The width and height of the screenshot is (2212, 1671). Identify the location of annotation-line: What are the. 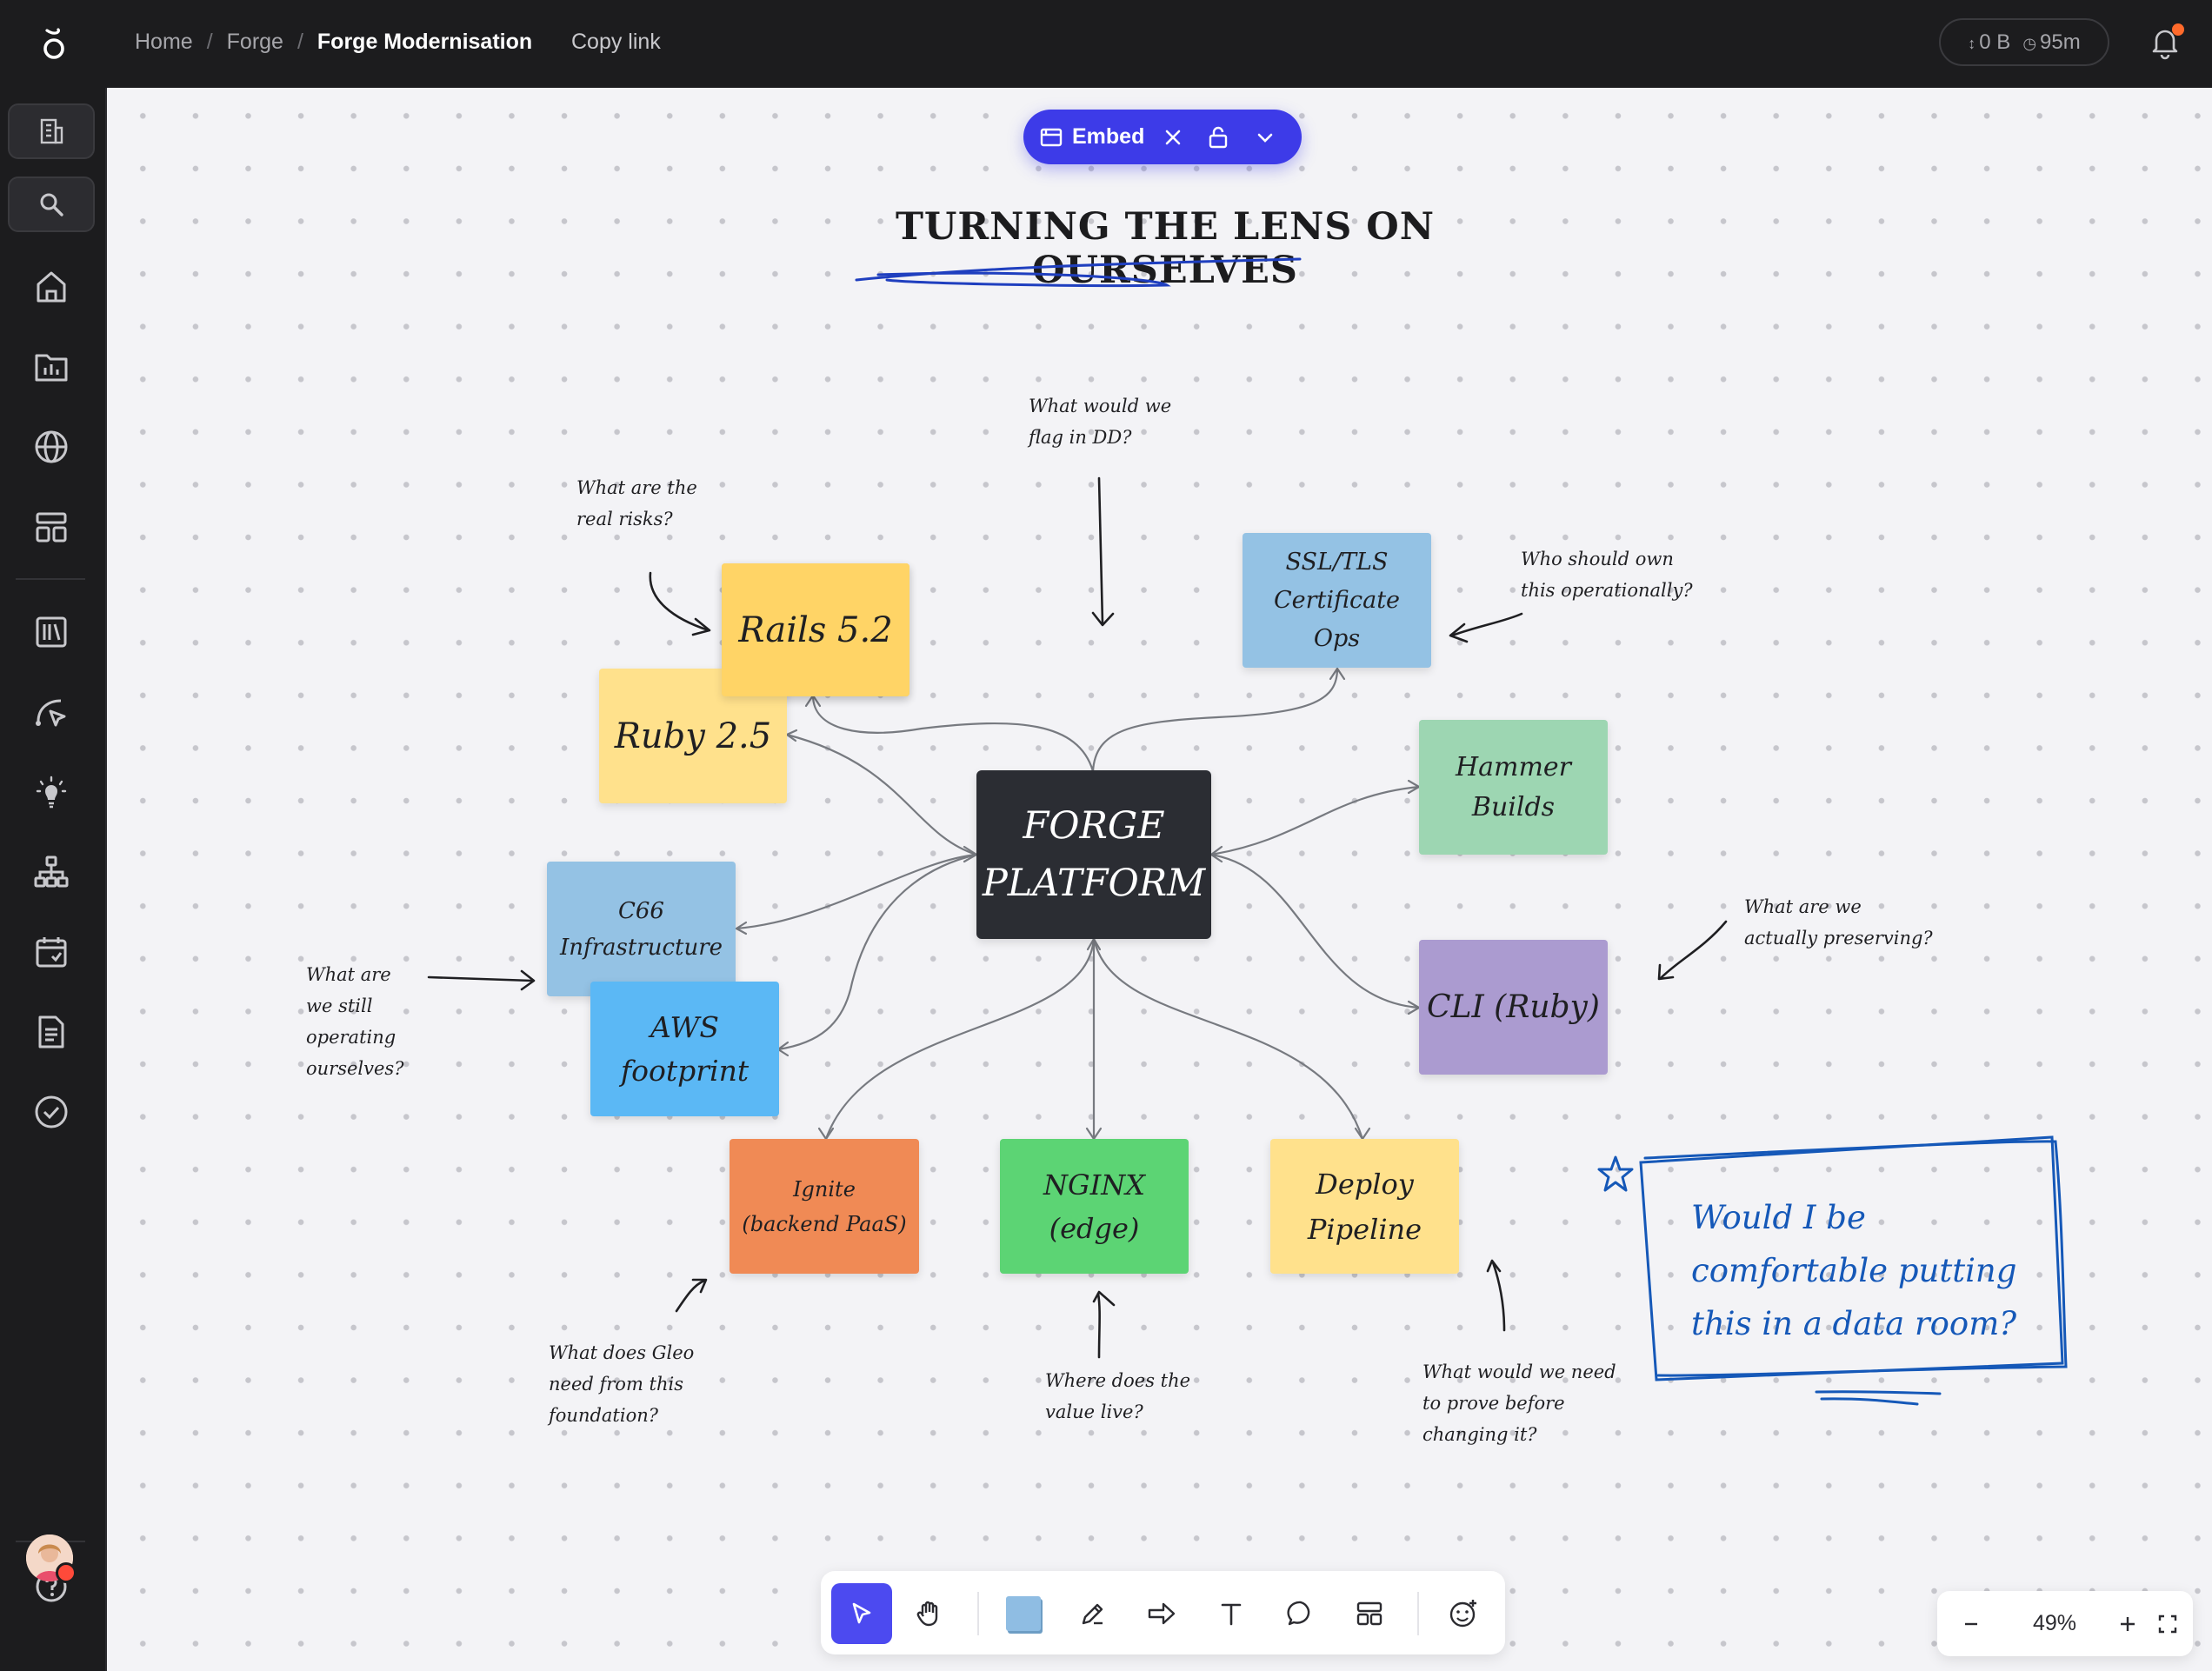
(636, 487).